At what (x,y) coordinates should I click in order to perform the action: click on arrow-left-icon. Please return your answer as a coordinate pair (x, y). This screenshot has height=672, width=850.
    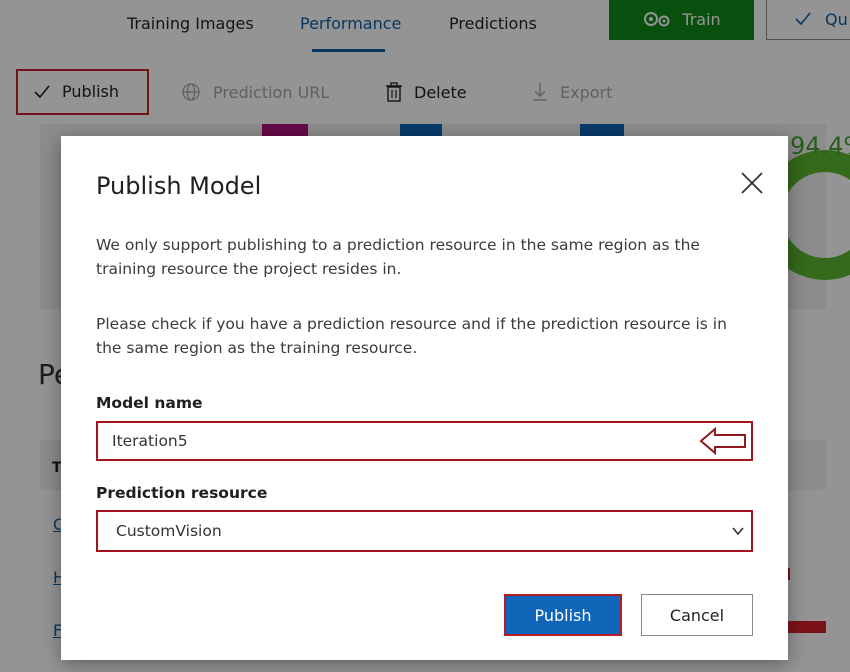
    Looking at the image, I should click on (722, 441).